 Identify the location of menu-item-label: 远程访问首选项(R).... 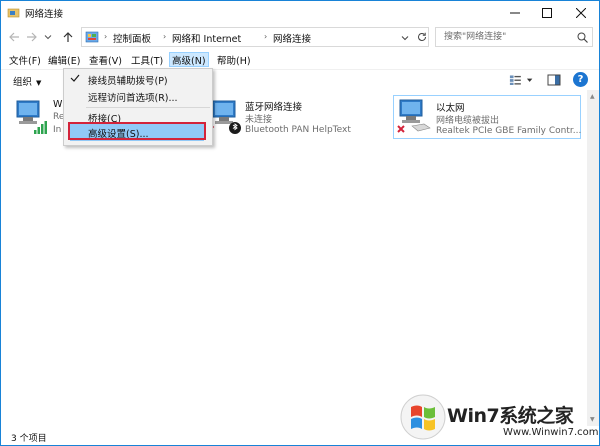
(133, 98).